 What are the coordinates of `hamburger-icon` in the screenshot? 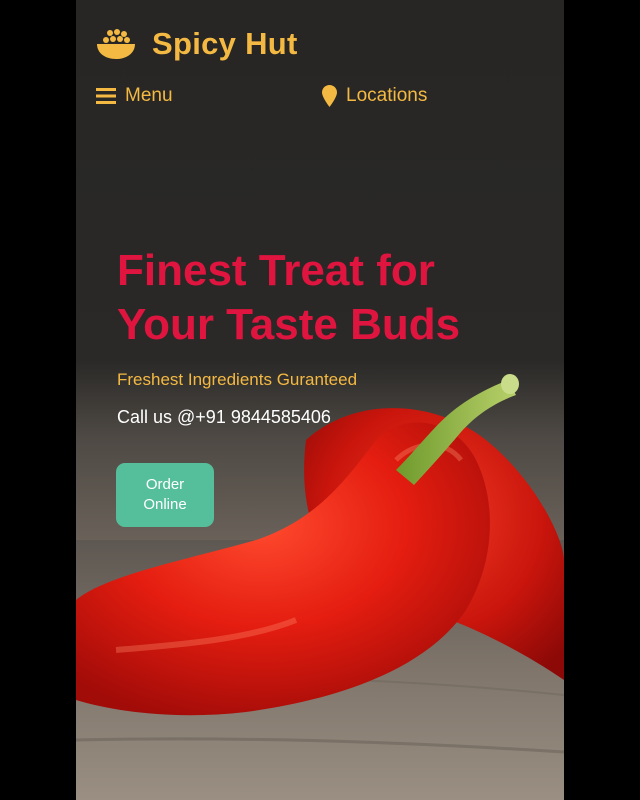 It's located at (106, 96).